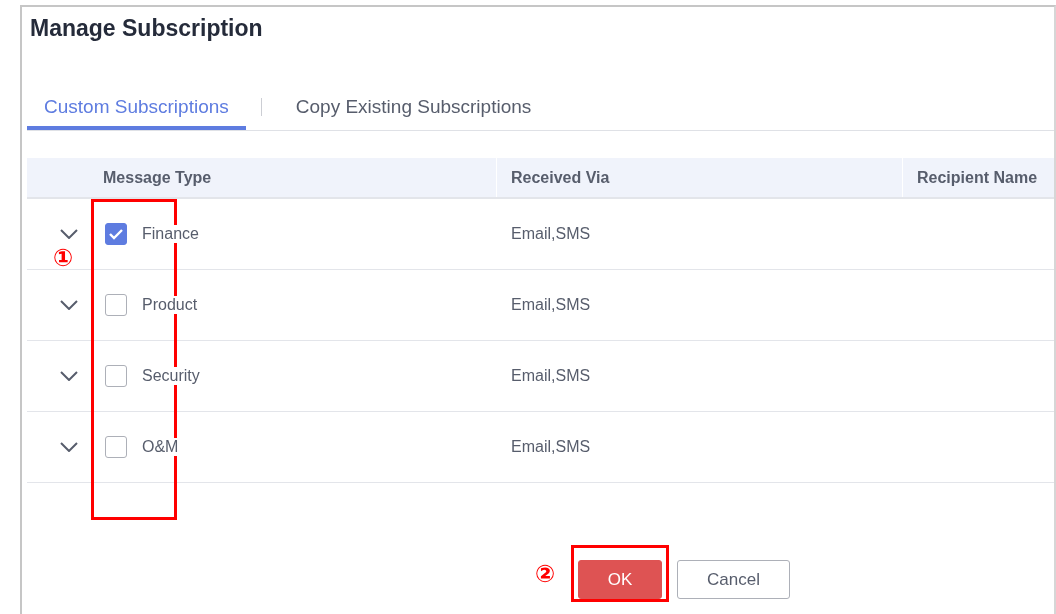 The height and width of the screenshot is (614, 1056). Describe the element at coordinates (170, 234) in the screenshot. I see `table-cell: Finance` at that location.